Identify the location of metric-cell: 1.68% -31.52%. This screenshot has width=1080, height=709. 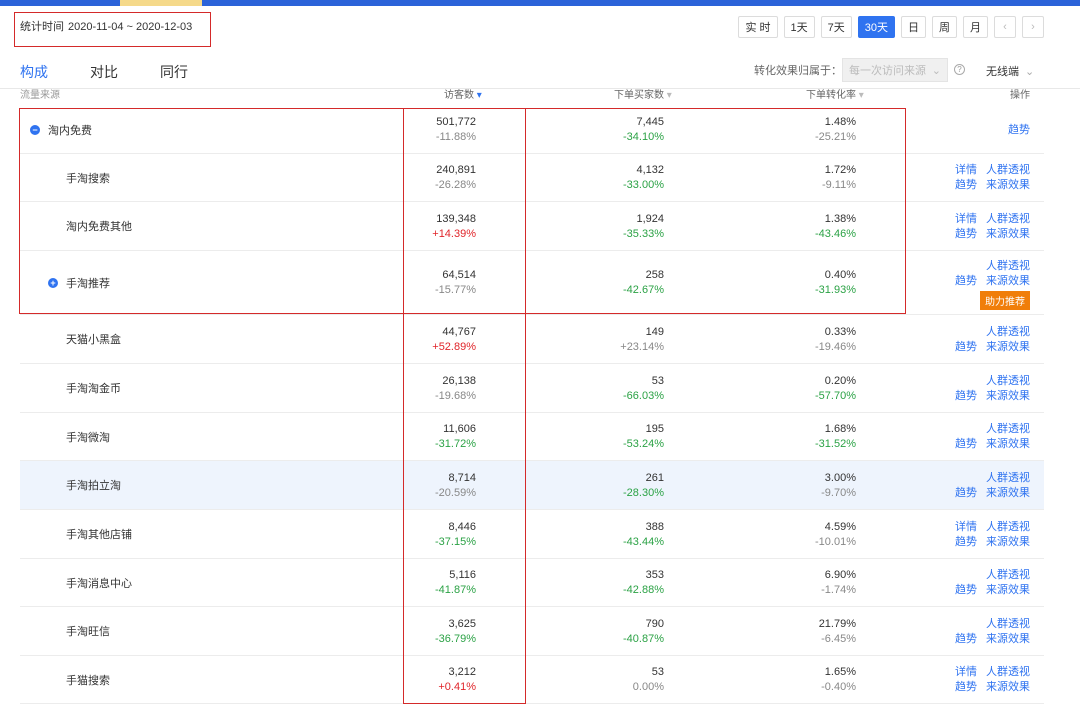
(835, 437).